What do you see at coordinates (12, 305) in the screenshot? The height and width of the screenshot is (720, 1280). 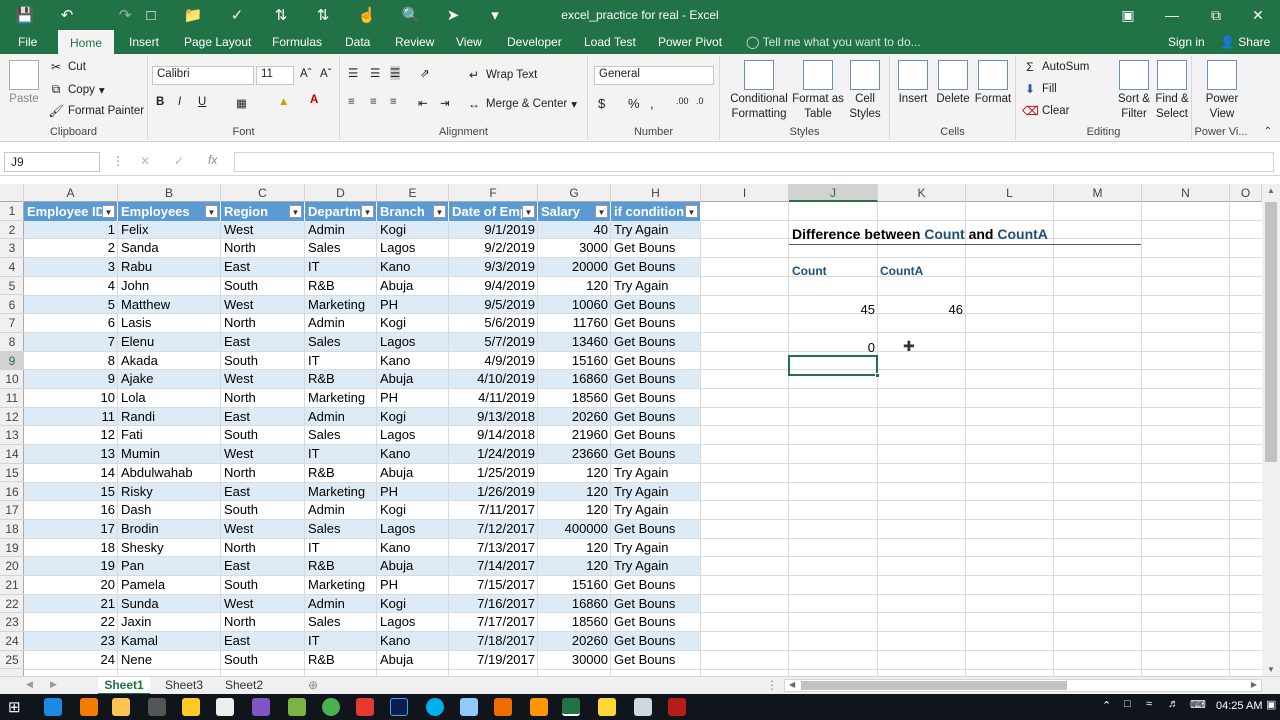 I see `row-header: 6` at bounding box center [12, 305].